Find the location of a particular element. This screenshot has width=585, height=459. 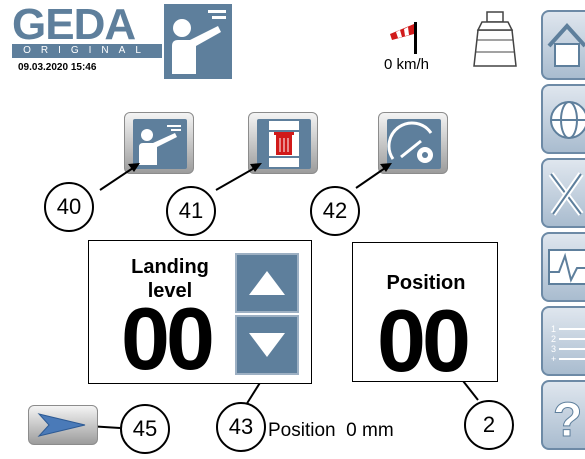

callout-42: 42 is located at coordinates (335, 211).